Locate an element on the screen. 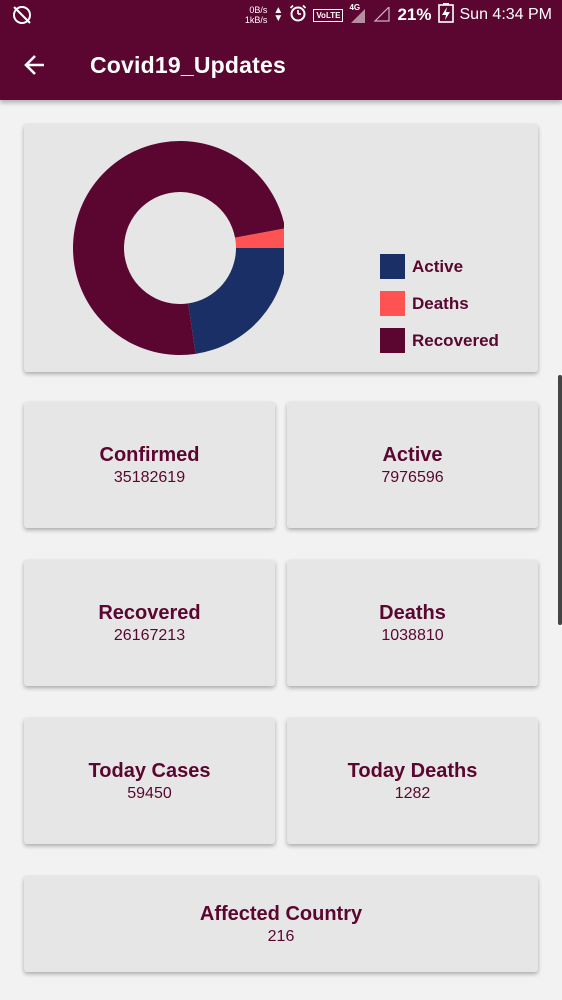 The width and height of the screenshot is (562, 1000). scrollbar is located at coordinates (560, 500).